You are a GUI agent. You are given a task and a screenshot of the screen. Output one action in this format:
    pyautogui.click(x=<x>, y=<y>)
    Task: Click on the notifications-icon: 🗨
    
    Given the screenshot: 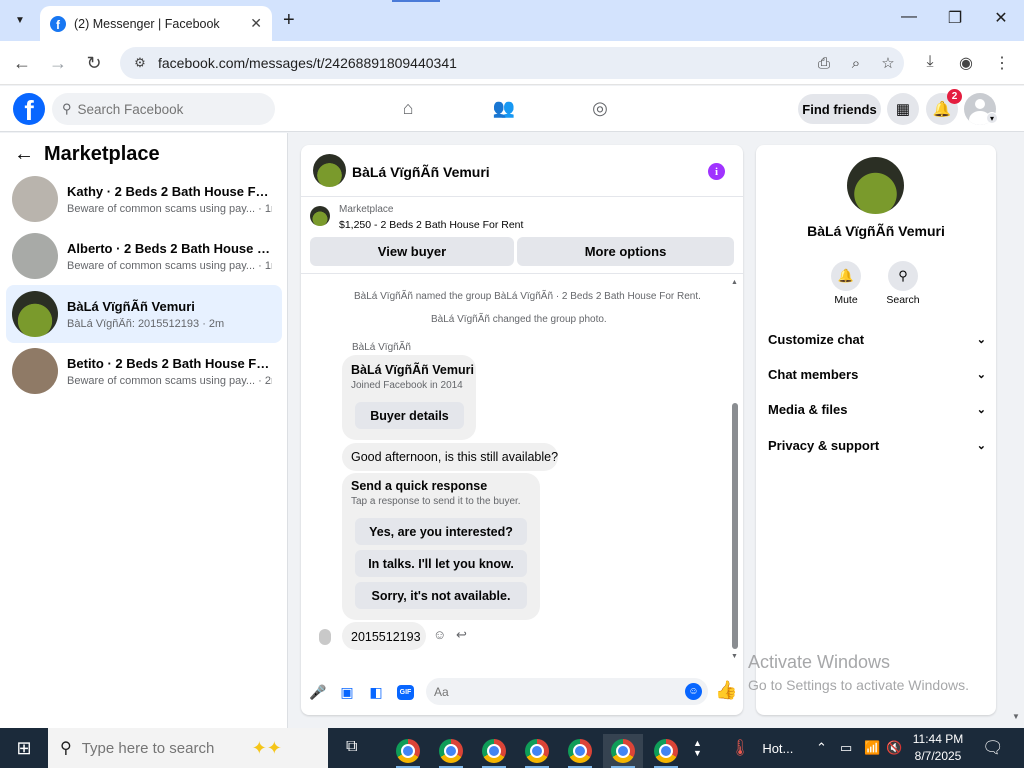 What is the action you would take?
    pyautogui.click(x=993, y=748)
    